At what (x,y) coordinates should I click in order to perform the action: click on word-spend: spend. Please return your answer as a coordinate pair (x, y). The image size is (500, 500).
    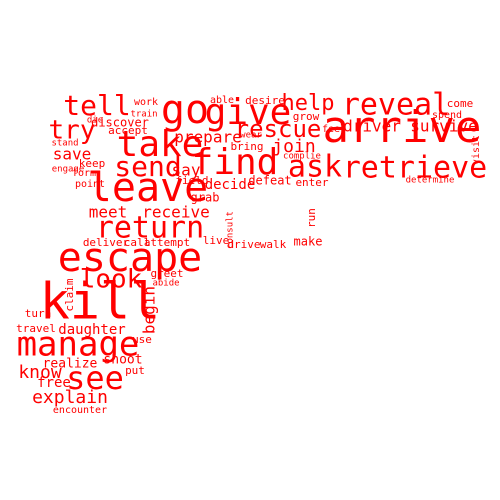
    Looking at the image, I should click on (447, 115).